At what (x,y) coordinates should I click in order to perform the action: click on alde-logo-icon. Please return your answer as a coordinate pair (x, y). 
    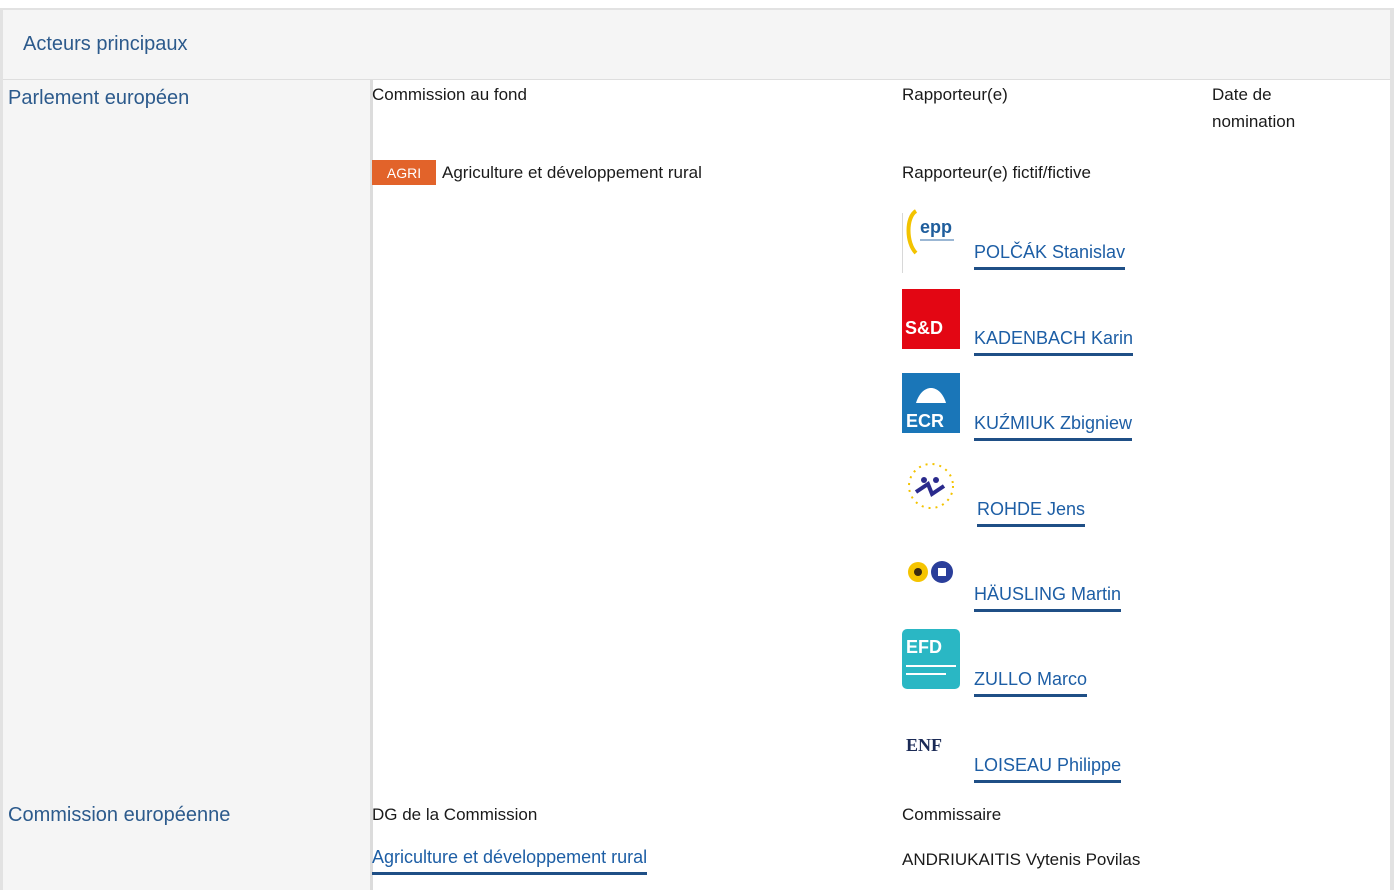
    Looking at the image, I should click on (931, 488).